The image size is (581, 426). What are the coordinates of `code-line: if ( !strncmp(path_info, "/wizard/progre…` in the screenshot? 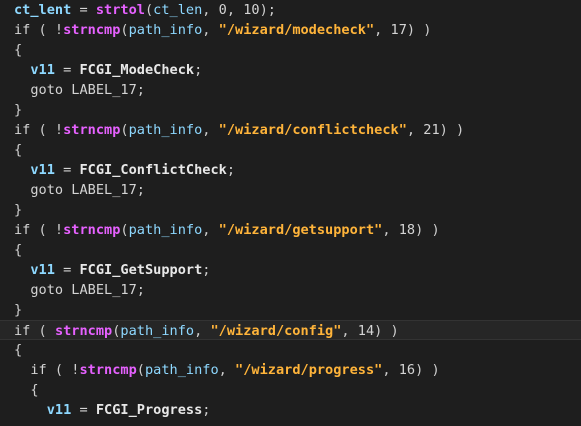 It's located at (297, 370).